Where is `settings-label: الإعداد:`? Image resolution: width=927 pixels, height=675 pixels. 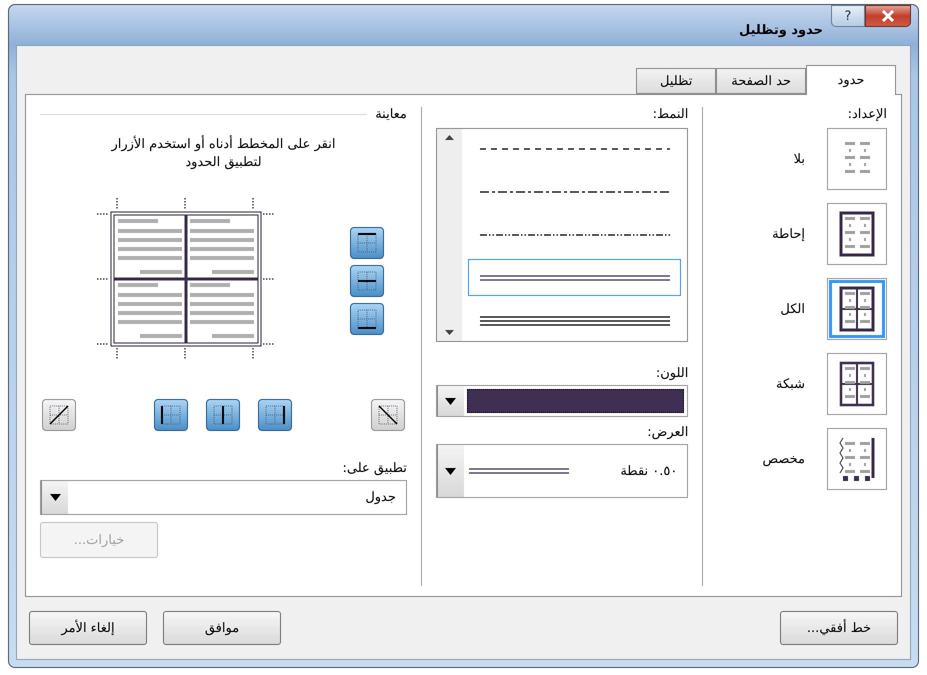
settings-label: الإعداد: is located at coordinates (866, 114).